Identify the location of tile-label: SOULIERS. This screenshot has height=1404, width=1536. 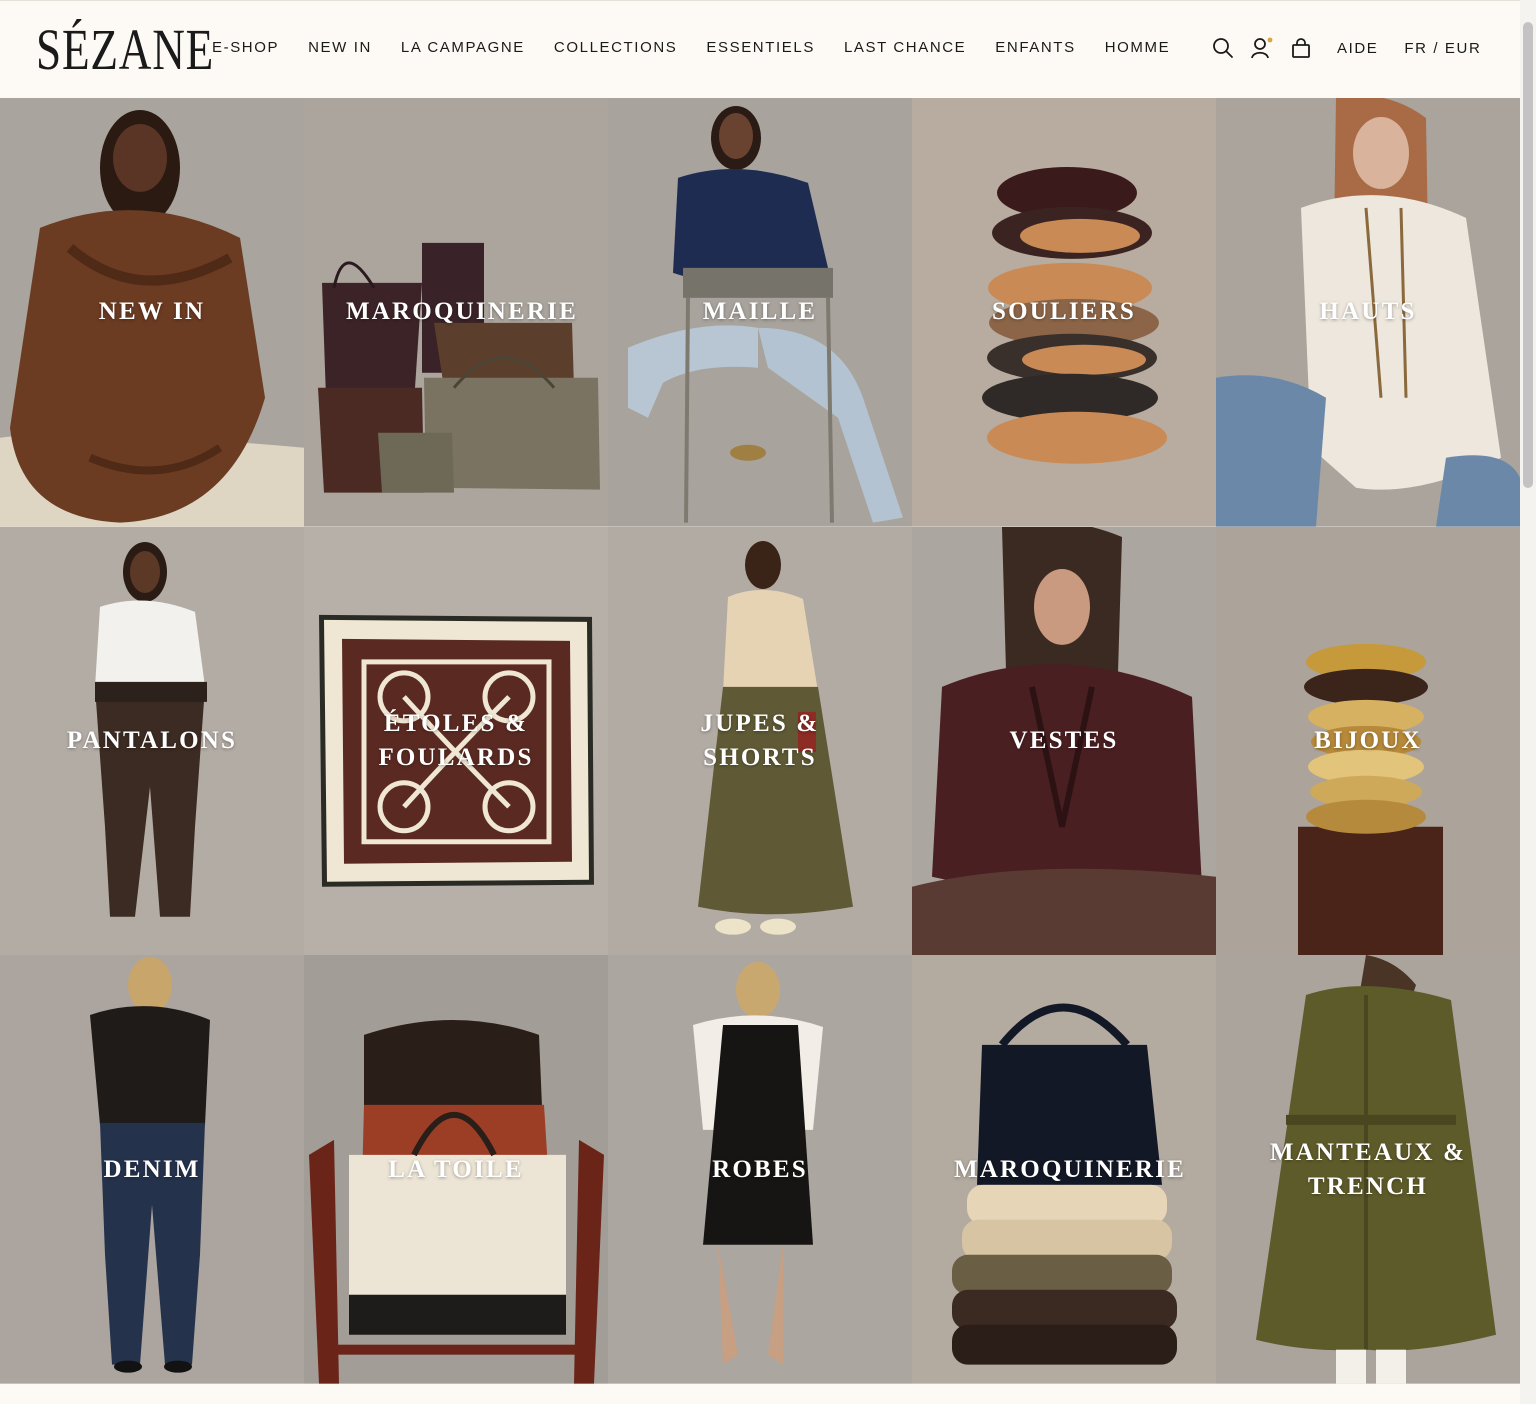
(1064, 312).